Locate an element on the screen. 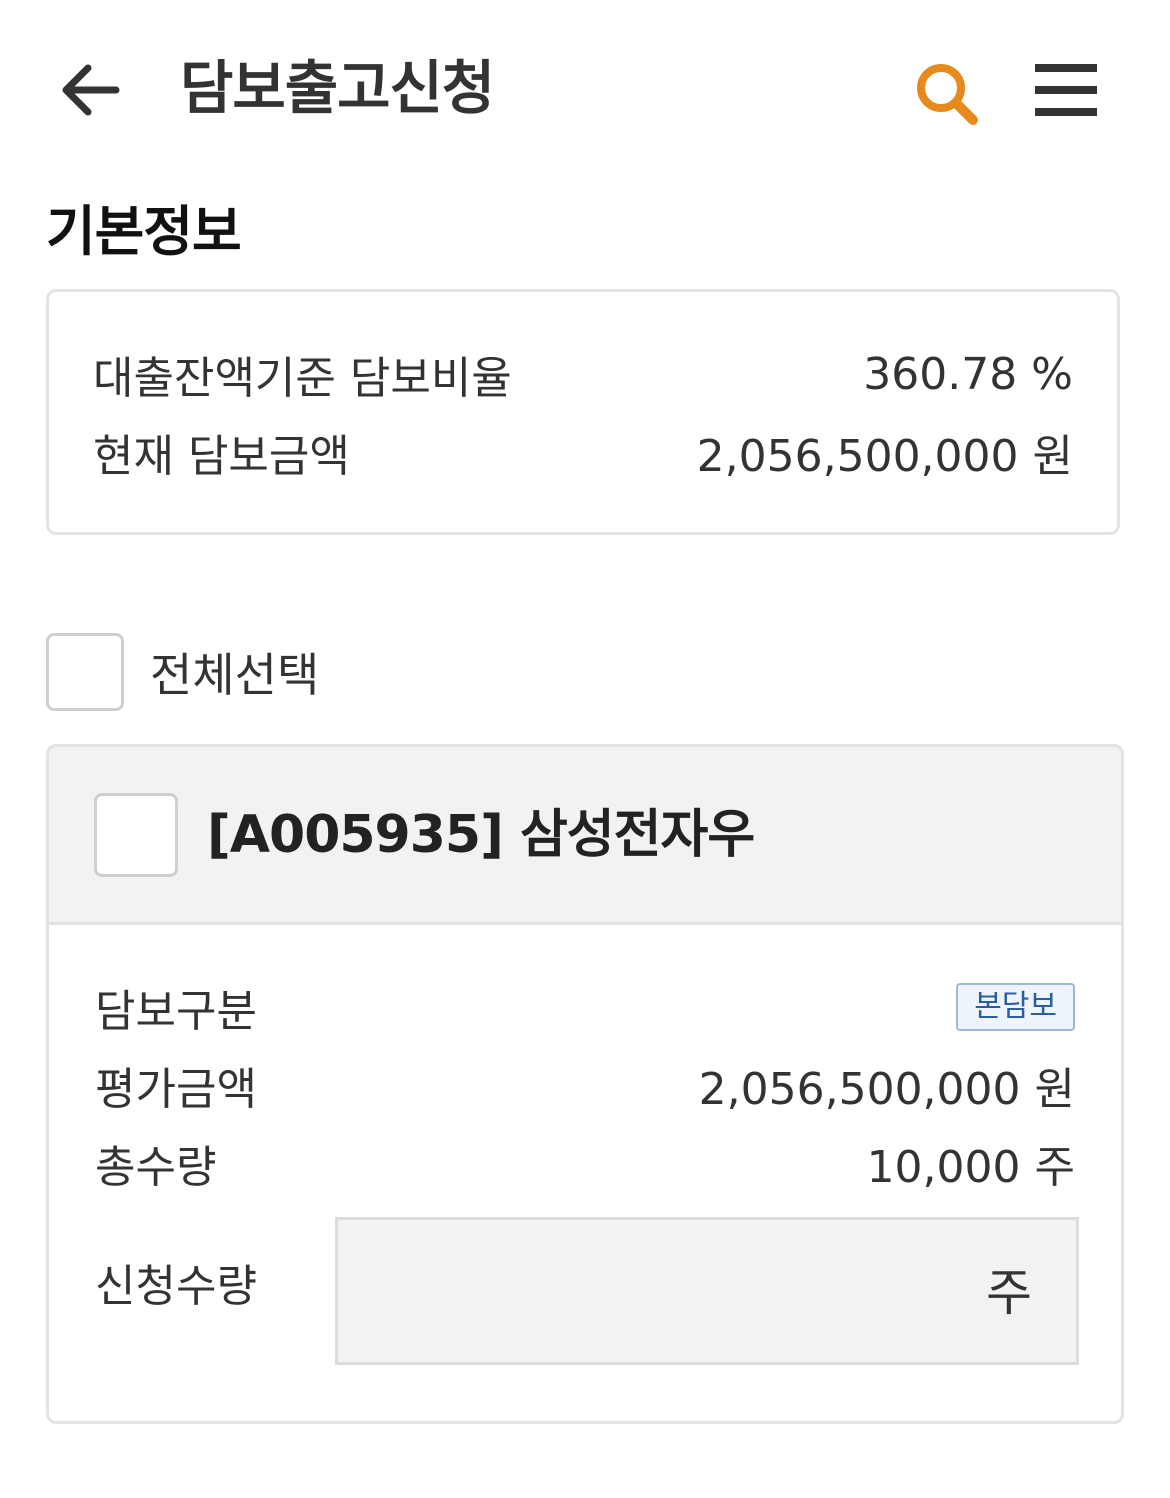 This screenshot has width=1170, height=1498. collateral-item-checkbox is located at coordinates (136, 835).